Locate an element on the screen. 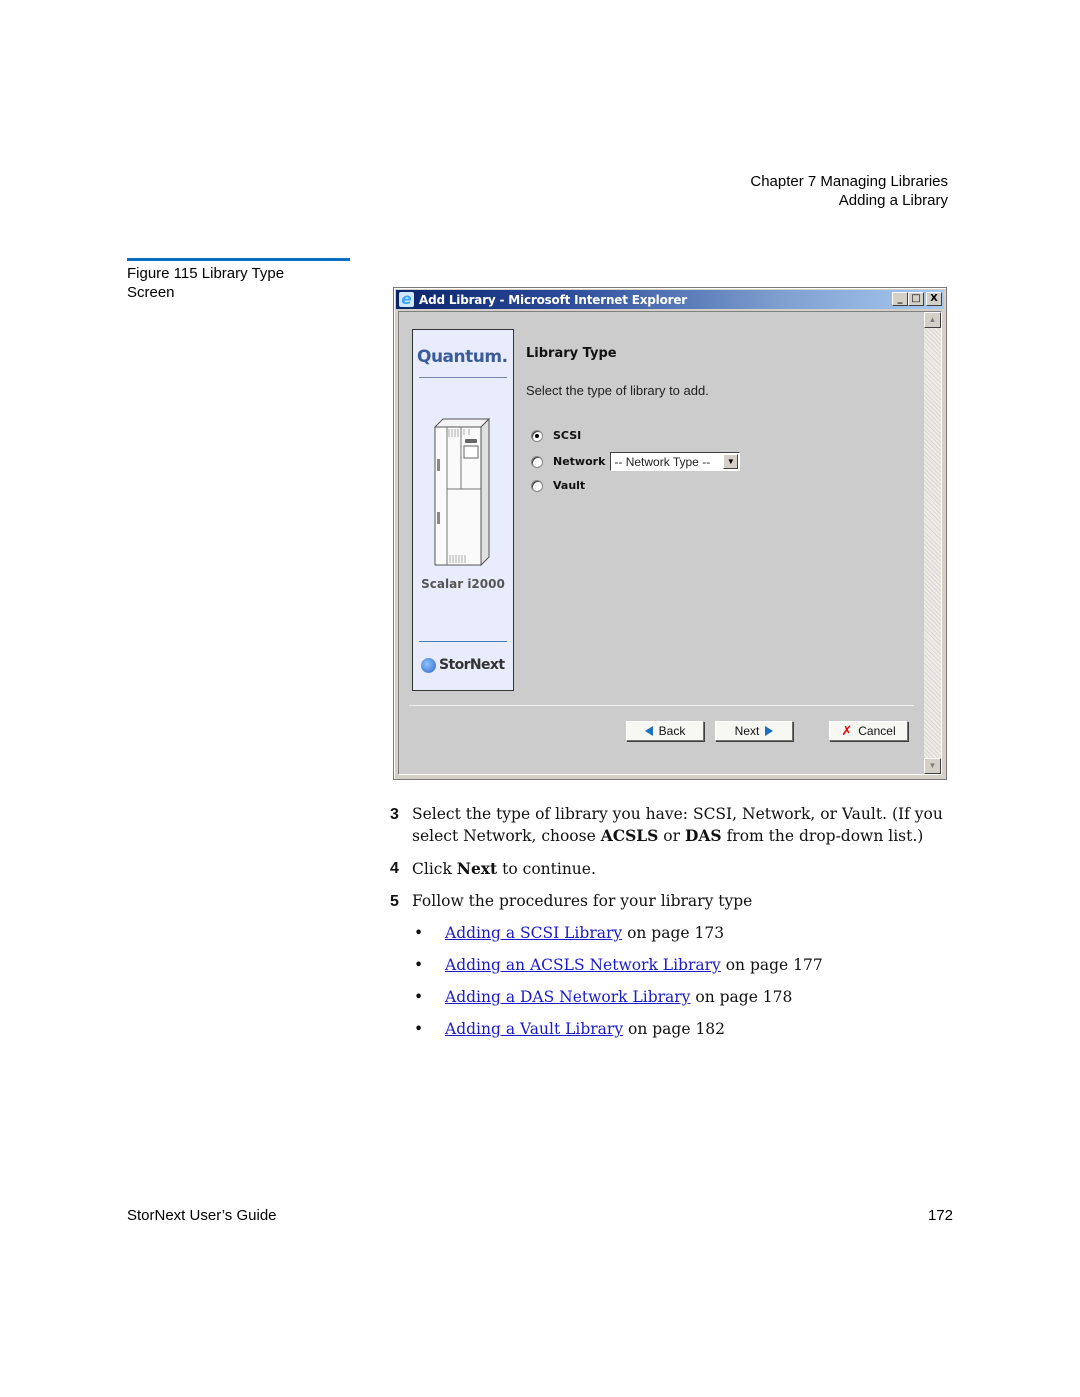 The height and width of the screenshot is (1397, 1080). stornext-logo: StorNext is located at coordinates (463, 665).